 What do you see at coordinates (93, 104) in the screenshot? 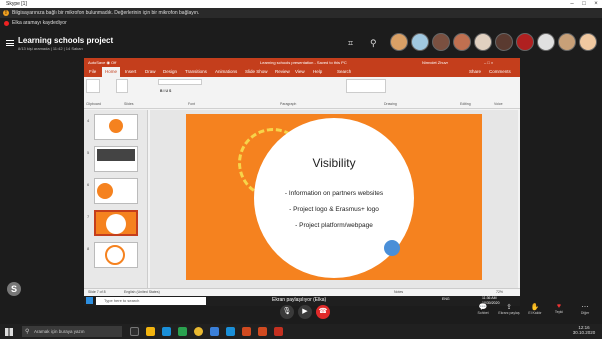
I see `group-clipboard: Clipboard` at bounding box center [93, 104].